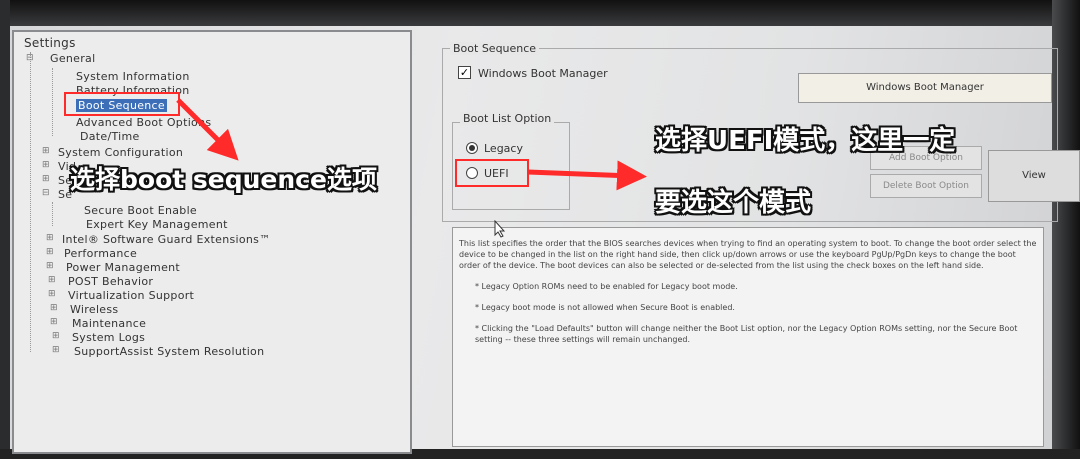 Image resolution: width=1080 pixels, height=459 pixels. I want to click on tree-item-wireless: Wireless, so click(94, 309).